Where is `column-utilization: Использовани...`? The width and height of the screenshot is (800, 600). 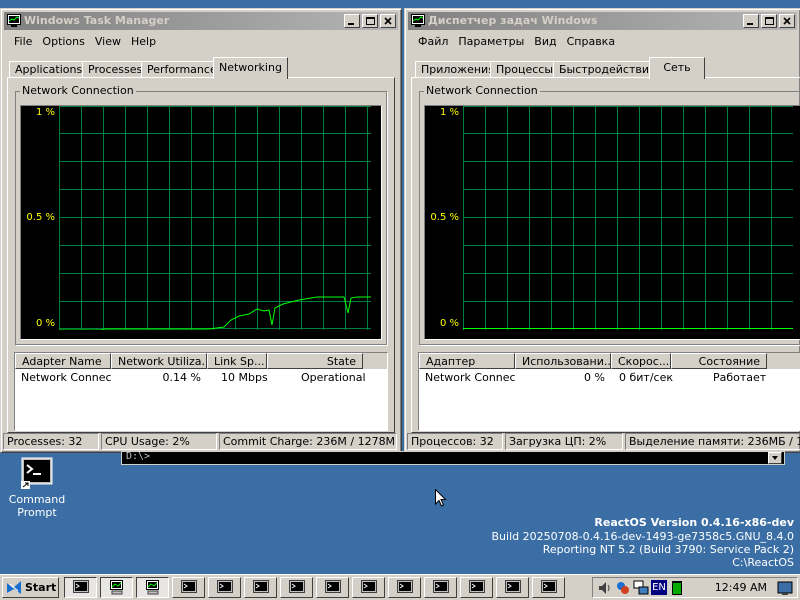
column-utilization: Использовани... is located at coordinates (563, 361).